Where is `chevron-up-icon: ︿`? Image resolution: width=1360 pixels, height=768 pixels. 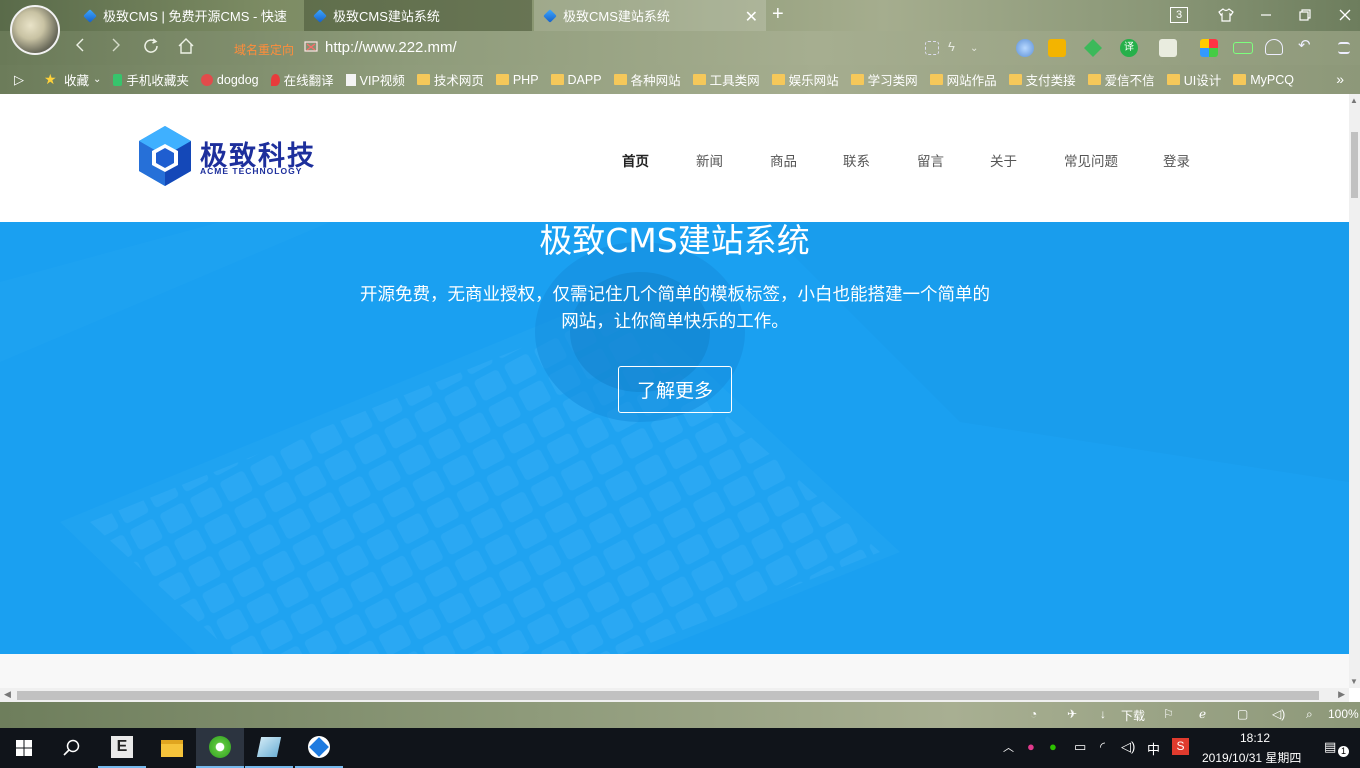 chevron-up-icon: ︿ is located at coordinates (1008, 747).